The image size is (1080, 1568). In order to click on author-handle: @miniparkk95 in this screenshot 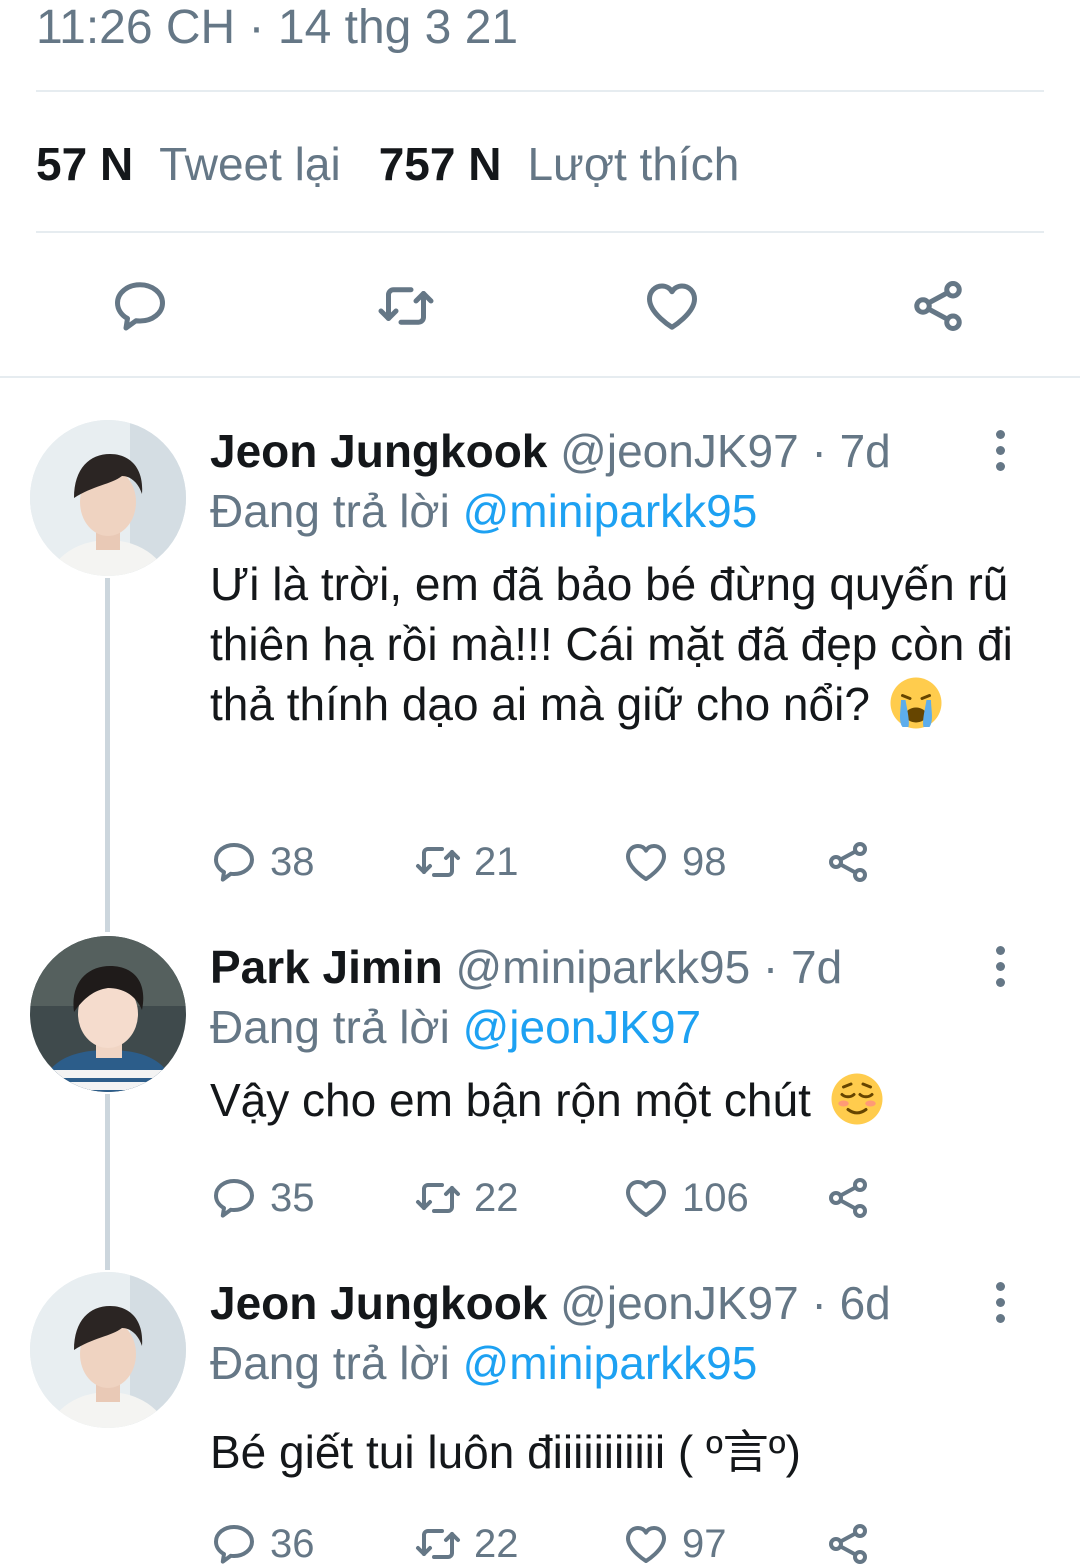, I will do `click(602, 967)`.